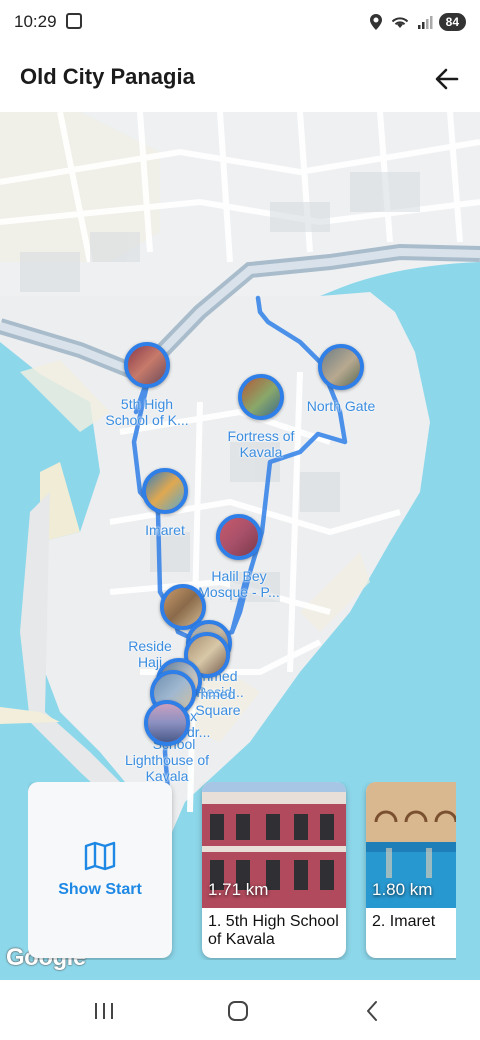  Describe the element at coordinates (100, 856) in the screenshot. I see `map-icon` at that location.